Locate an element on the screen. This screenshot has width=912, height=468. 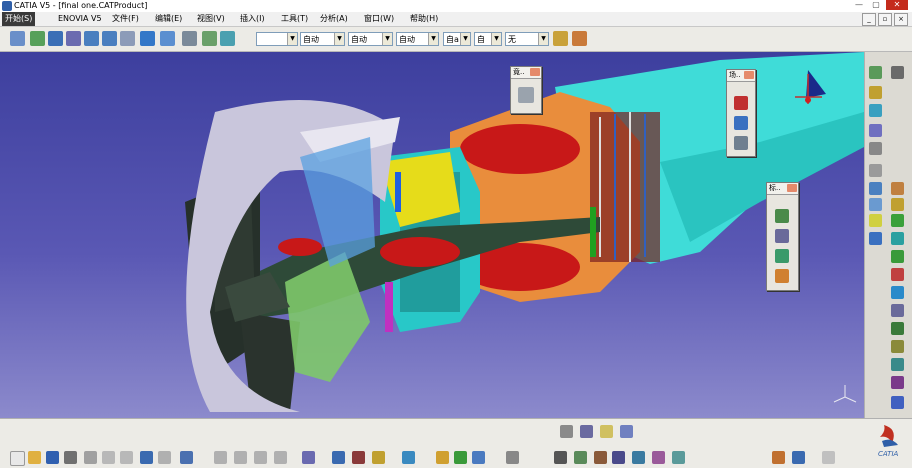
pencil-icon is located at coordinates (875, 170).